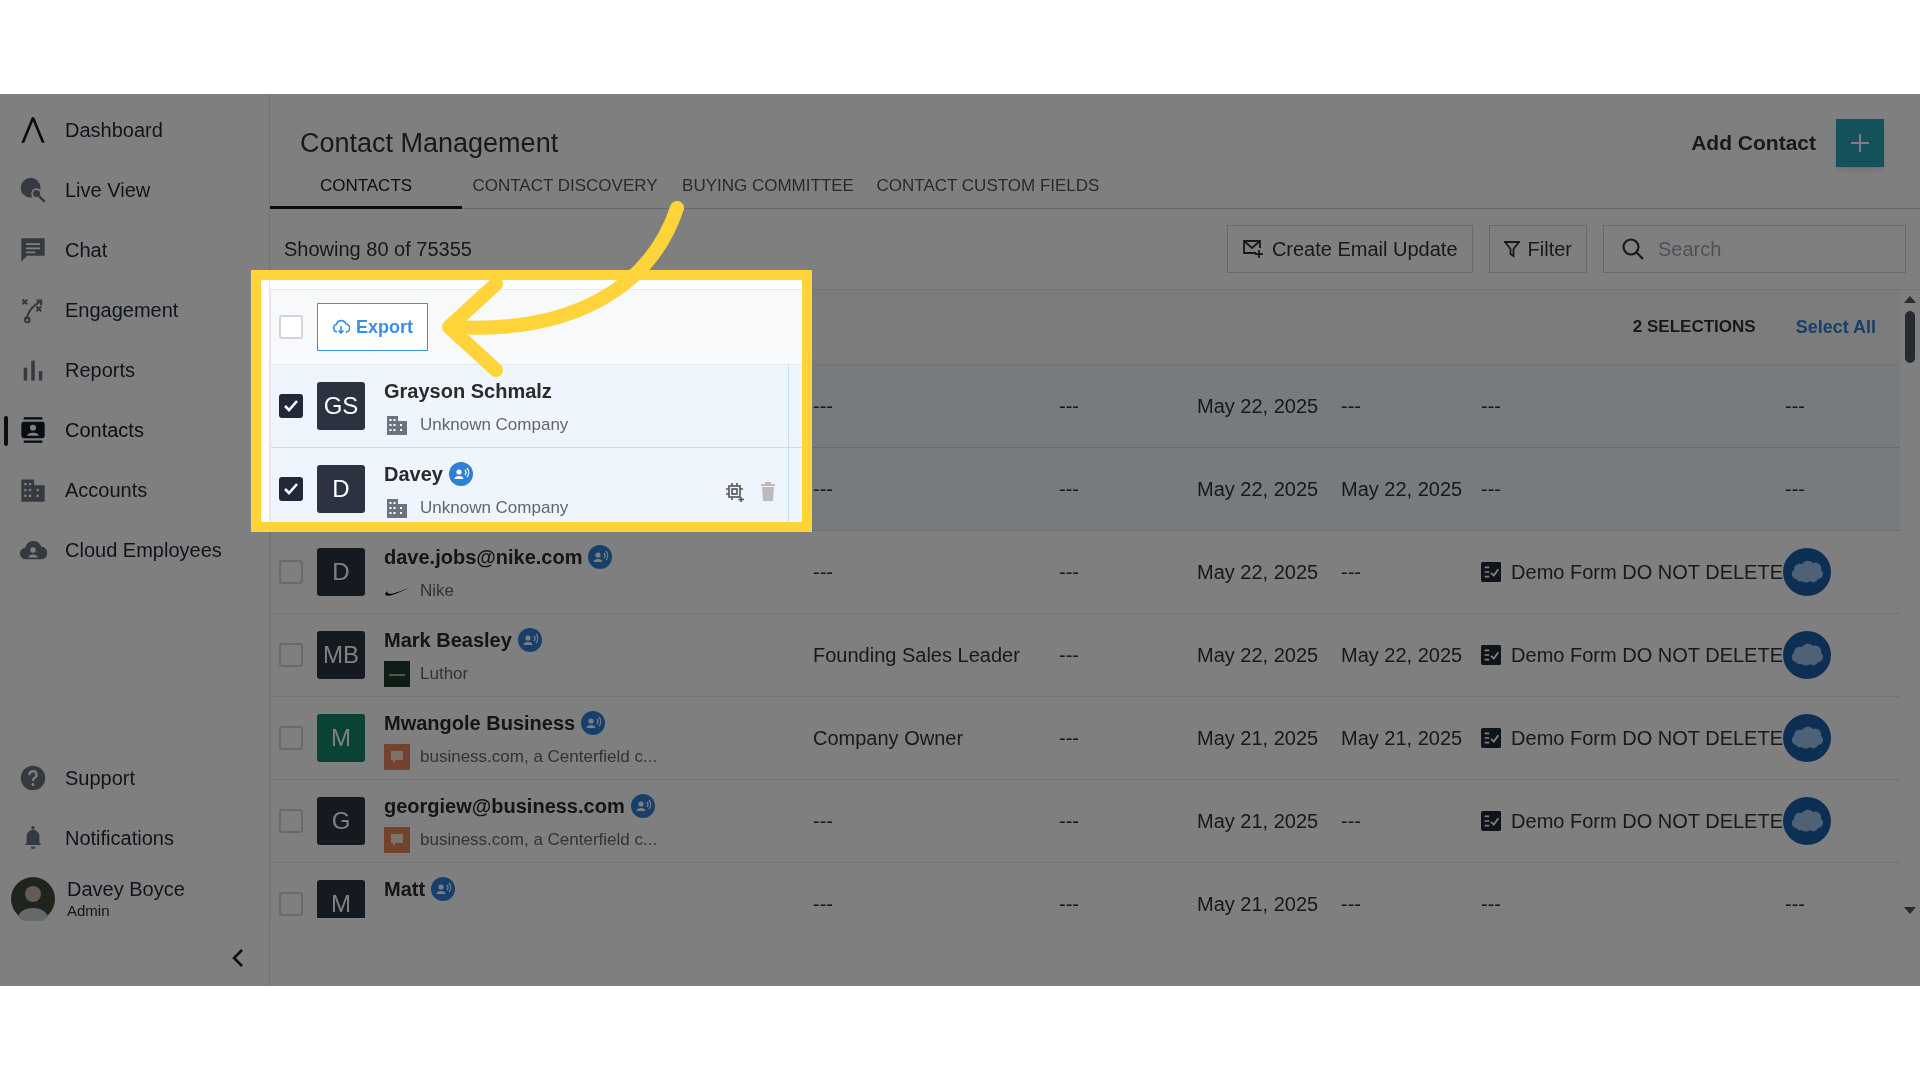  Describe the element at coordinates (366, 188) in the screenshot. I see `tab: CONTACTS` at that location.